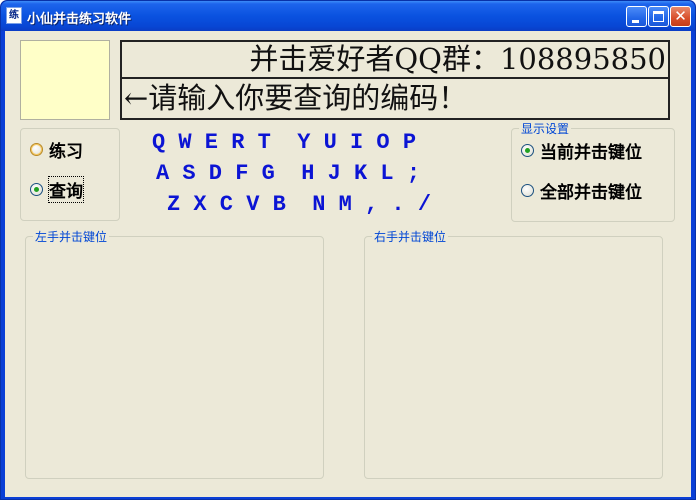  I want to click on maximize-icon, so click(658, 16).